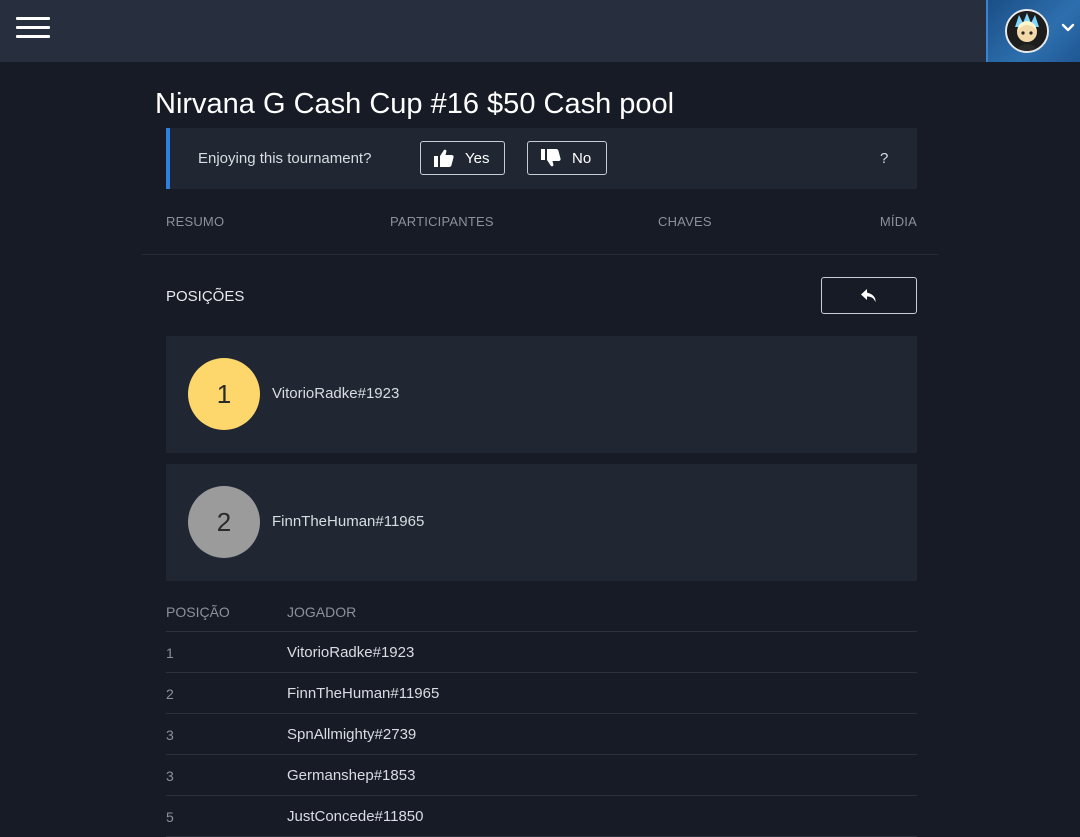  I want to click on back-button, so click(869, 295).